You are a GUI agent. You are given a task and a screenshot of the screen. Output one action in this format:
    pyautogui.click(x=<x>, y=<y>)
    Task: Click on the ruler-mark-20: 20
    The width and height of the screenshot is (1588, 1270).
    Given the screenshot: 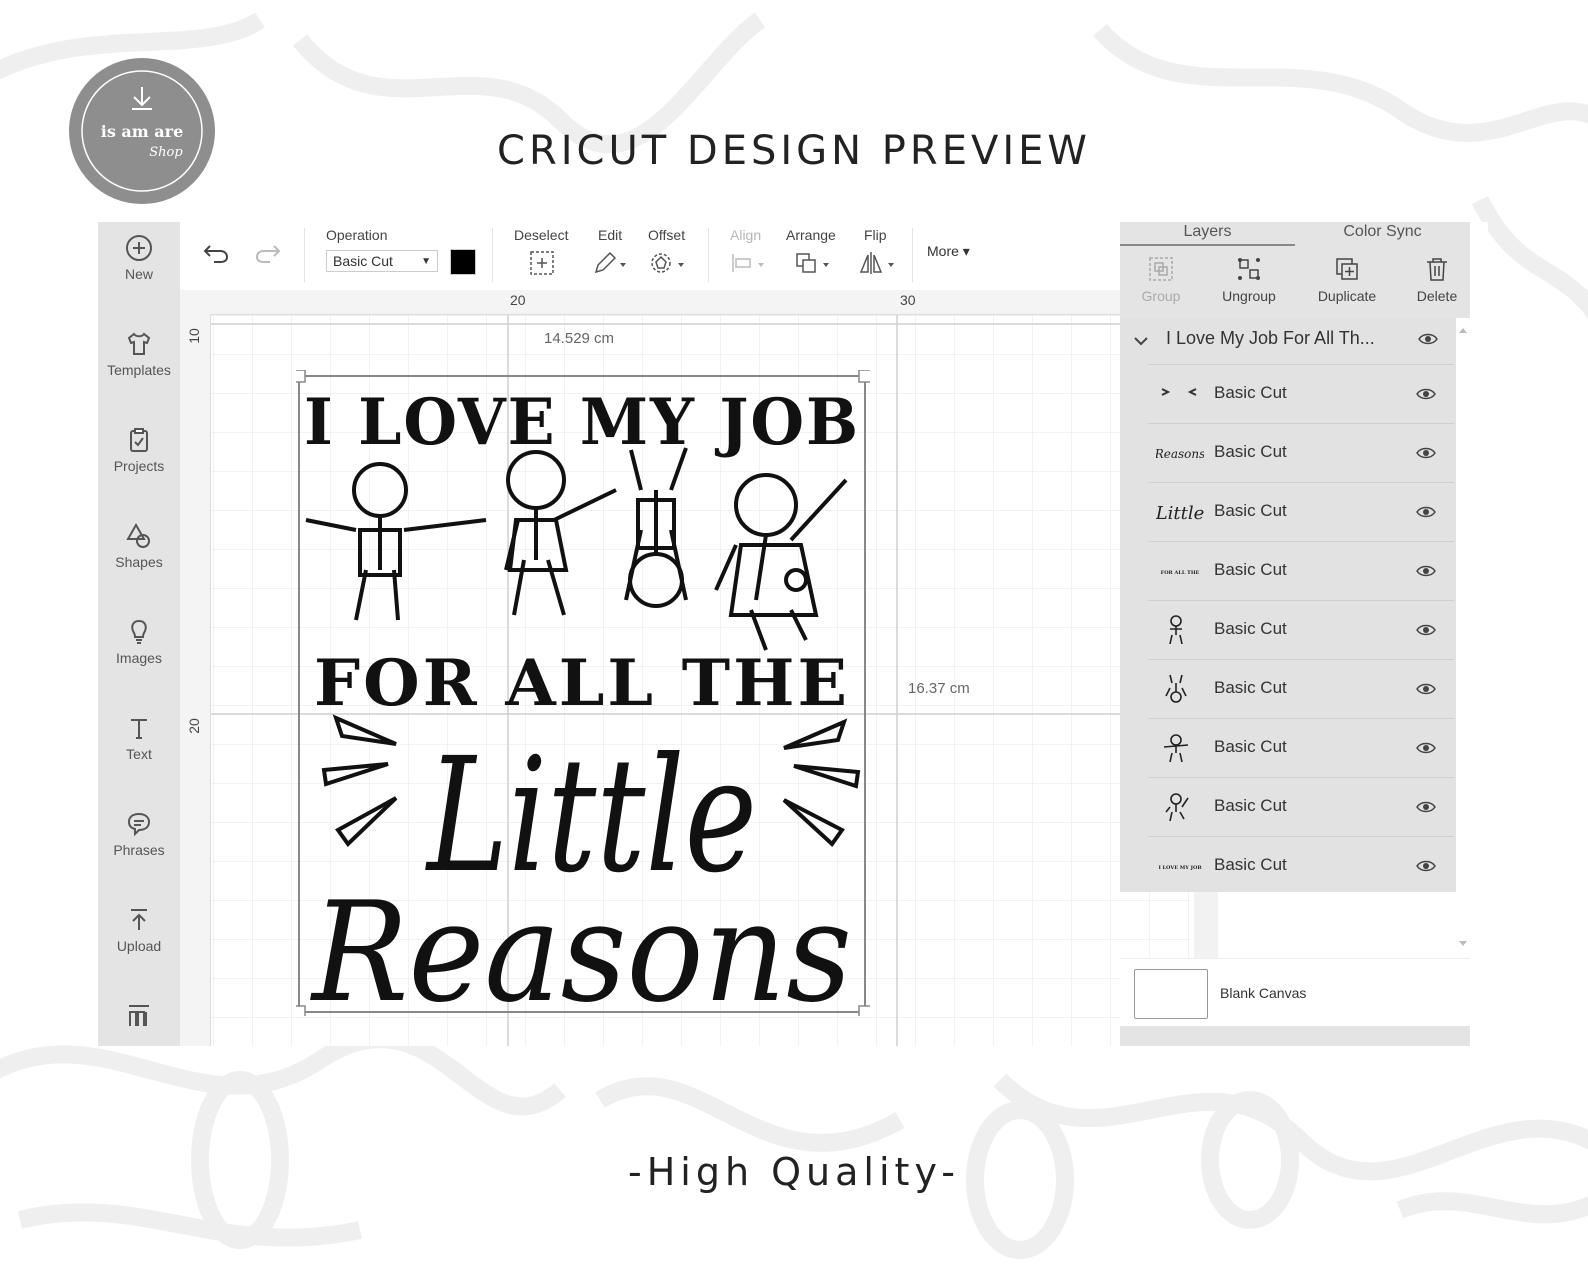 What is the action you would take?
    pyautogui.click(x=518, y=300)
    